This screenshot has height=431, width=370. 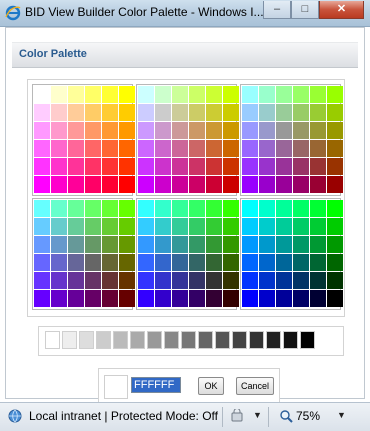 I want to click on chevron-down-icon: ▼, so click(x=341, y=415).